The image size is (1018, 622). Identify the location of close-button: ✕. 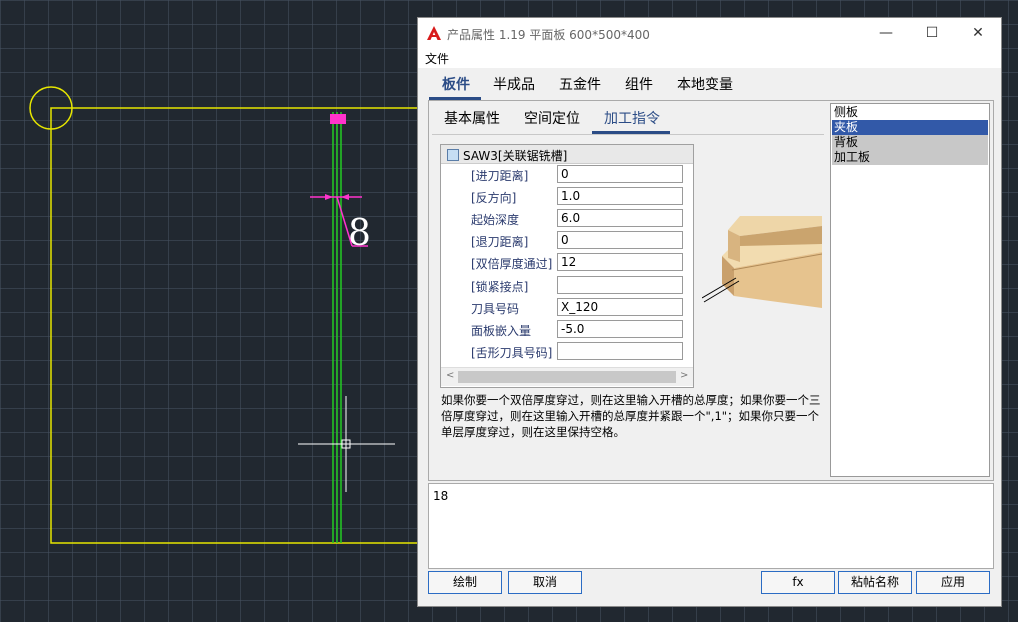
(978, 33).